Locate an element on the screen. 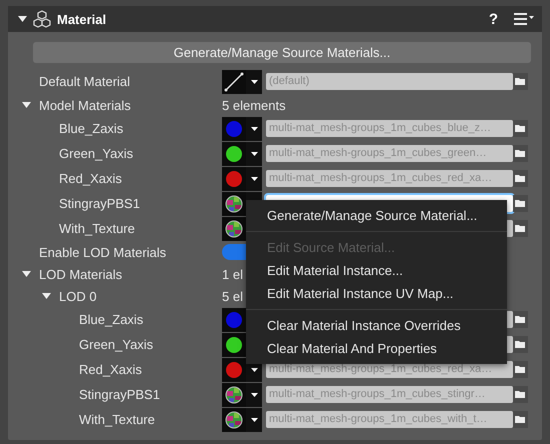  property-label: Default Material is located at coordinates (84, 81).